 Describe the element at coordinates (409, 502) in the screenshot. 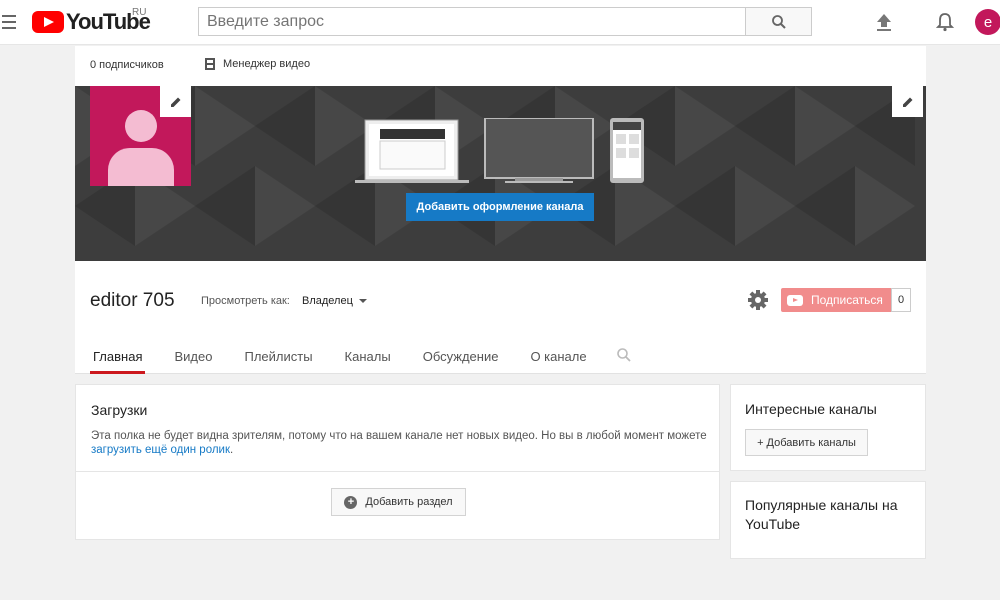

I see `add-section-label: Добавить раздел` at that location.